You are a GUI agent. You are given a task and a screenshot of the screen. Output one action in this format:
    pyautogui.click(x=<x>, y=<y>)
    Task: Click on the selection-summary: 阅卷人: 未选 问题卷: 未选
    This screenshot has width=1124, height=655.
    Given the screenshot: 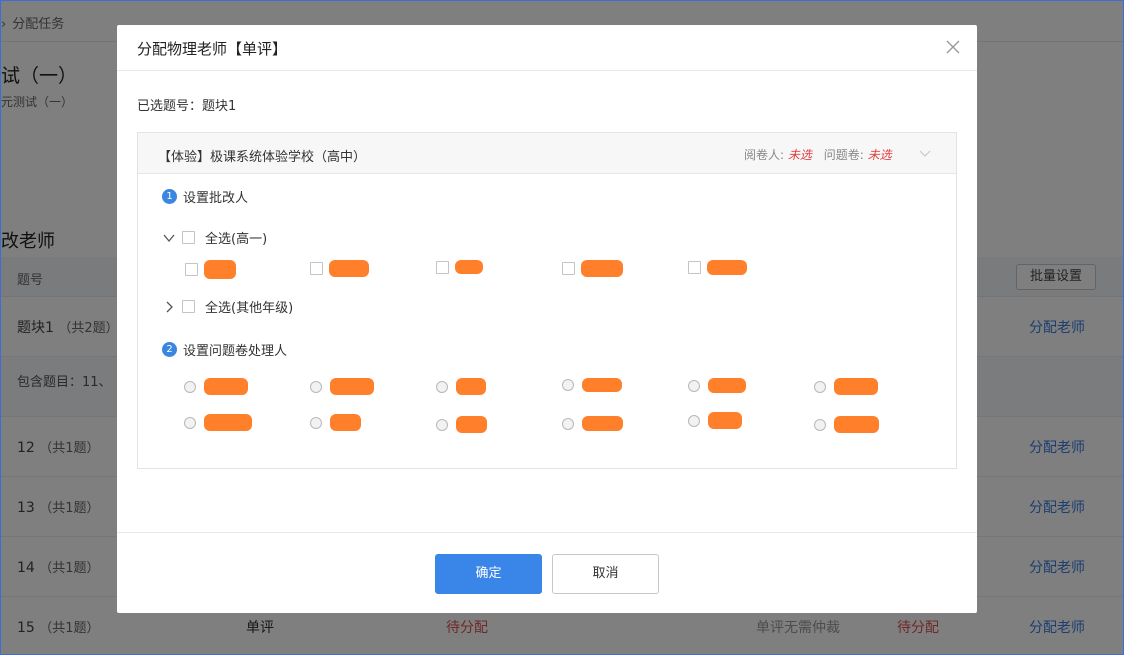 What is the action you would take?
    pyautogui.click(x=818, y=155)
    